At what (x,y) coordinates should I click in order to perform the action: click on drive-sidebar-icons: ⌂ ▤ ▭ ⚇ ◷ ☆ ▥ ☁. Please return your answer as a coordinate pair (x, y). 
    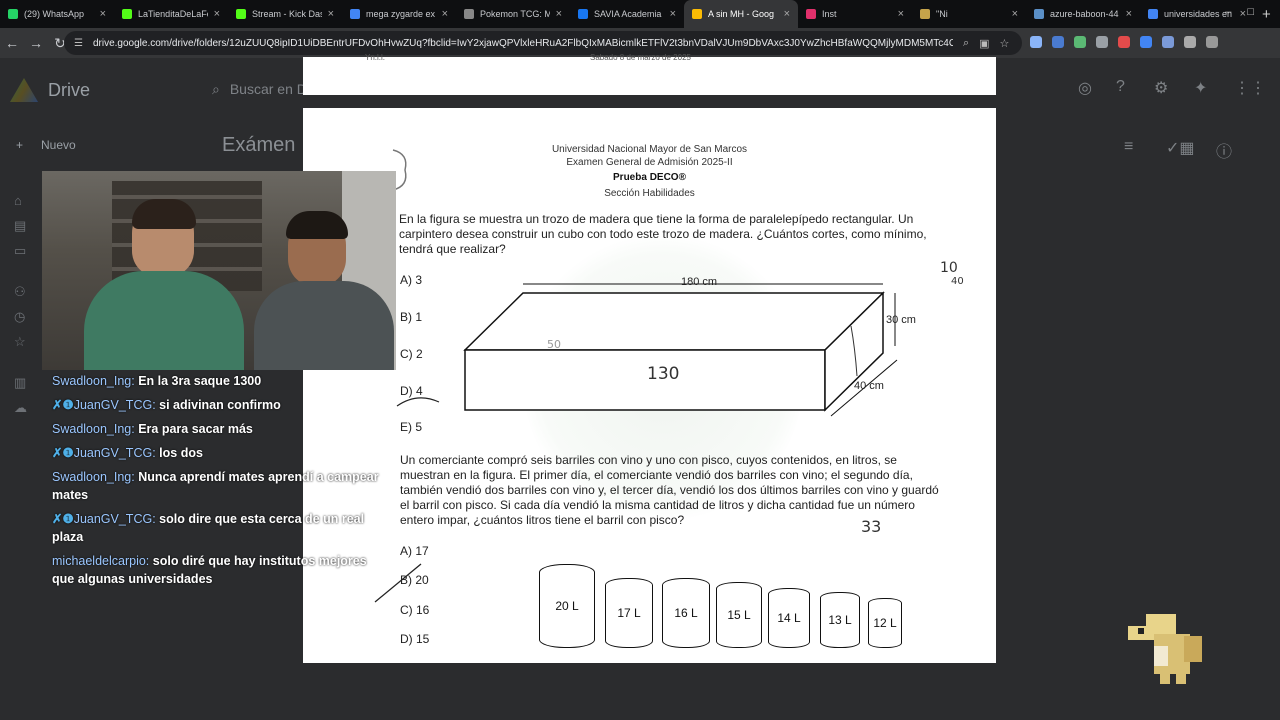
    Looking at the image, I should click on (25, 304).